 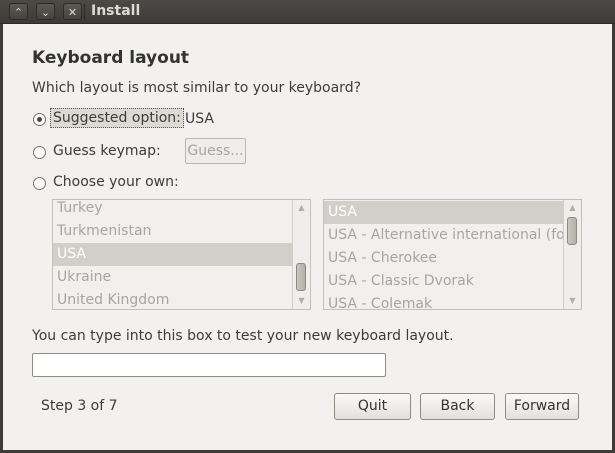 What do you see at coordinates (116, 182) in the screenshot?
I see `choose-own-label: Choose your own:` at bounding box center [116, 182].